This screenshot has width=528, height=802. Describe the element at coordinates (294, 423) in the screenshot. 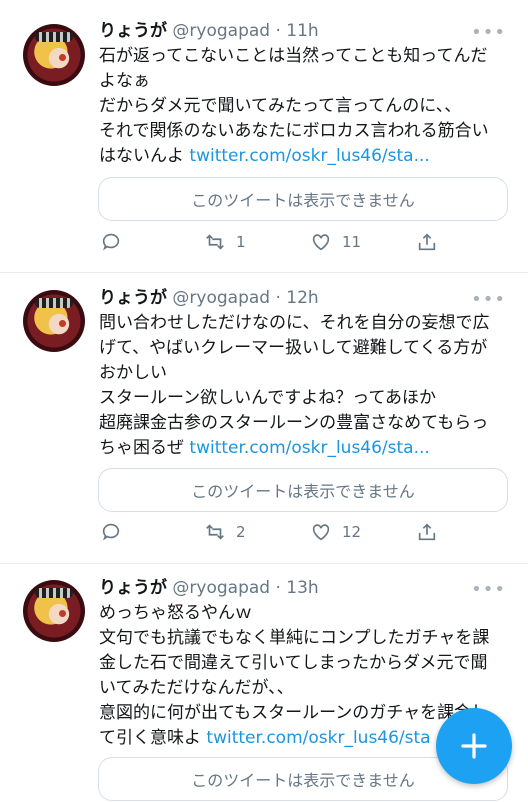

I see `tweet-text-line: 超廃課金古参のスタールーンの豊富さなめてもらっ` at that location.